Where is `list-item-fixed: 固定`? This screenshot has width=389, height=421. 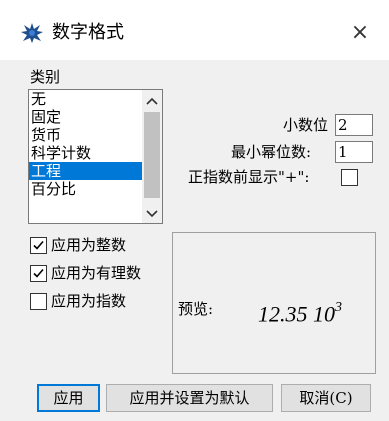
list-item-fixed: 固定 is located at coordinates (86, 117).